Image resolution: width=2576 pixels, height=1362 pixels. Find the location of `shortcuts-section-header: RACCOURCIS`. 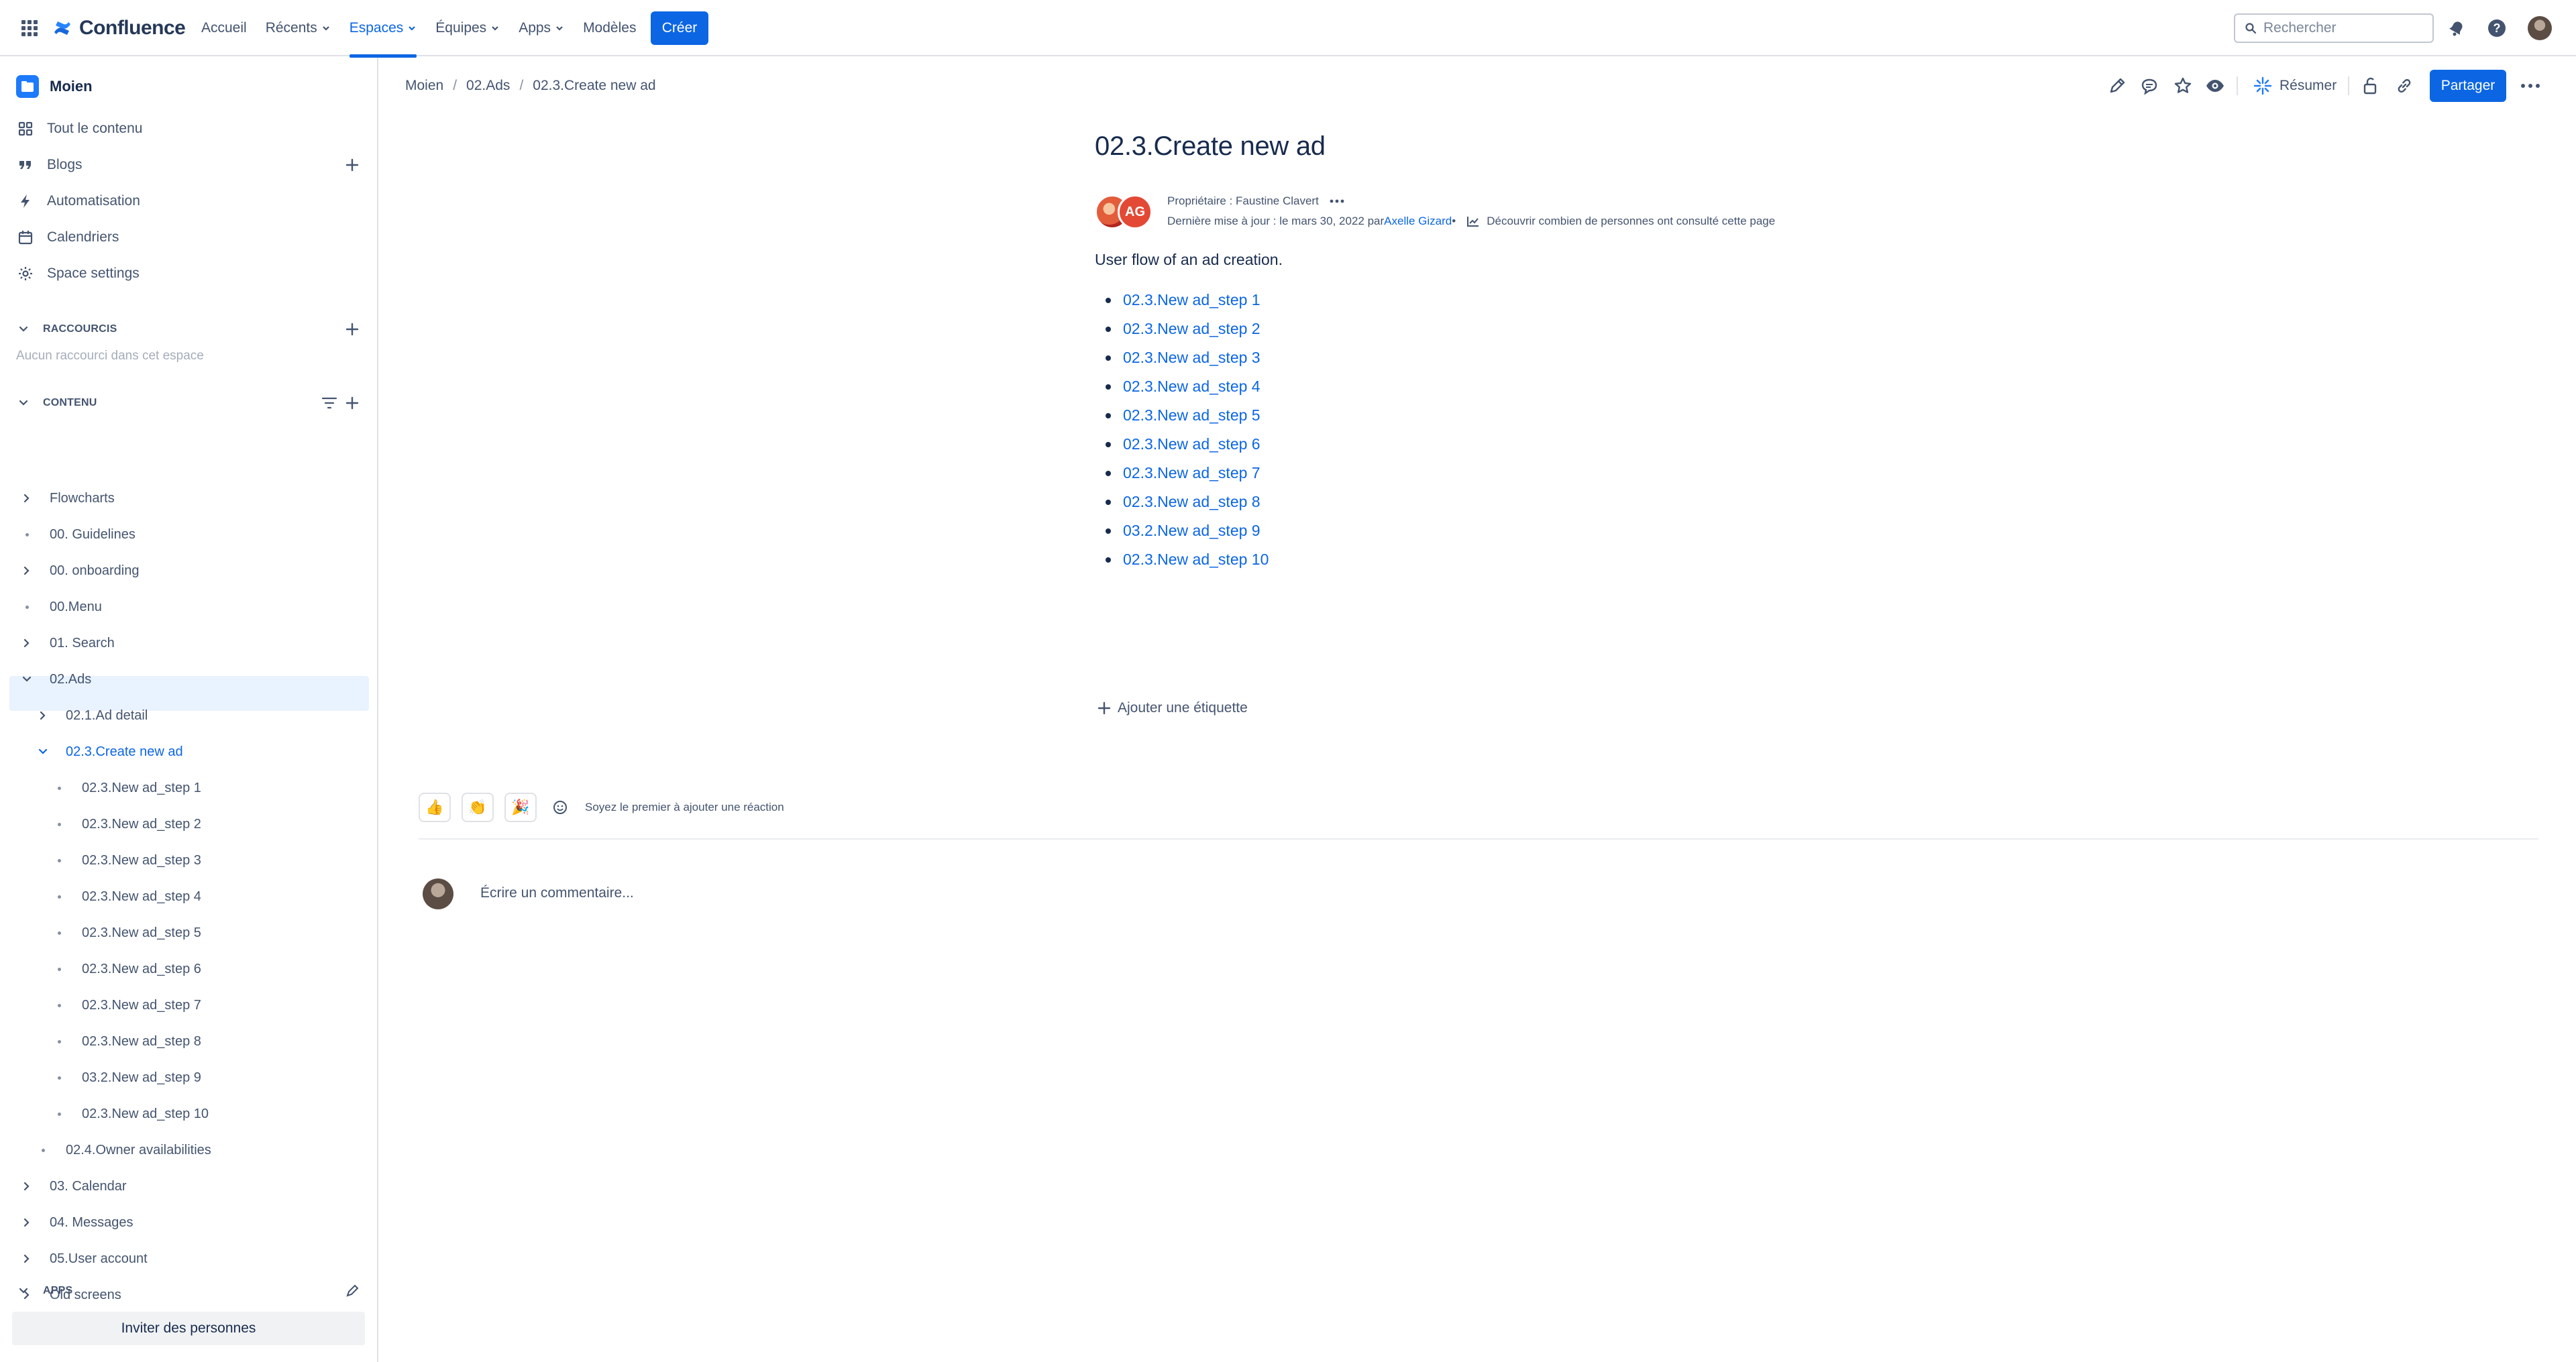

shortcuts-section-header: RACCOURCIS is located at coordinates (66, 329).